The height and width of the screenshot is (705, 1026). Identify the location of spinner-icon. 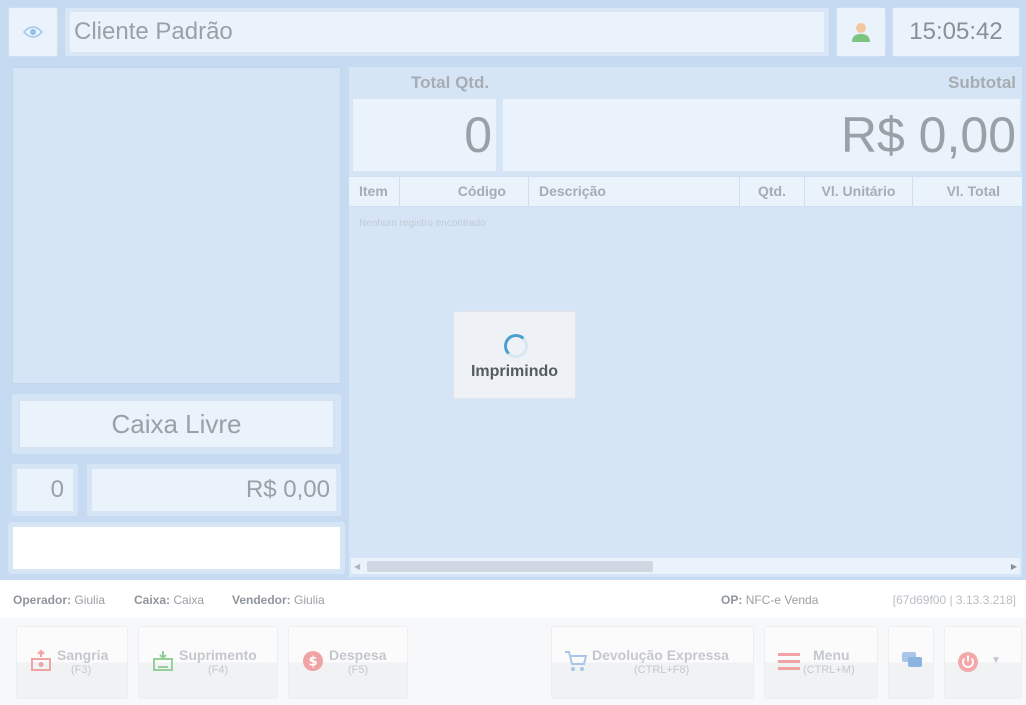
(516, 346).